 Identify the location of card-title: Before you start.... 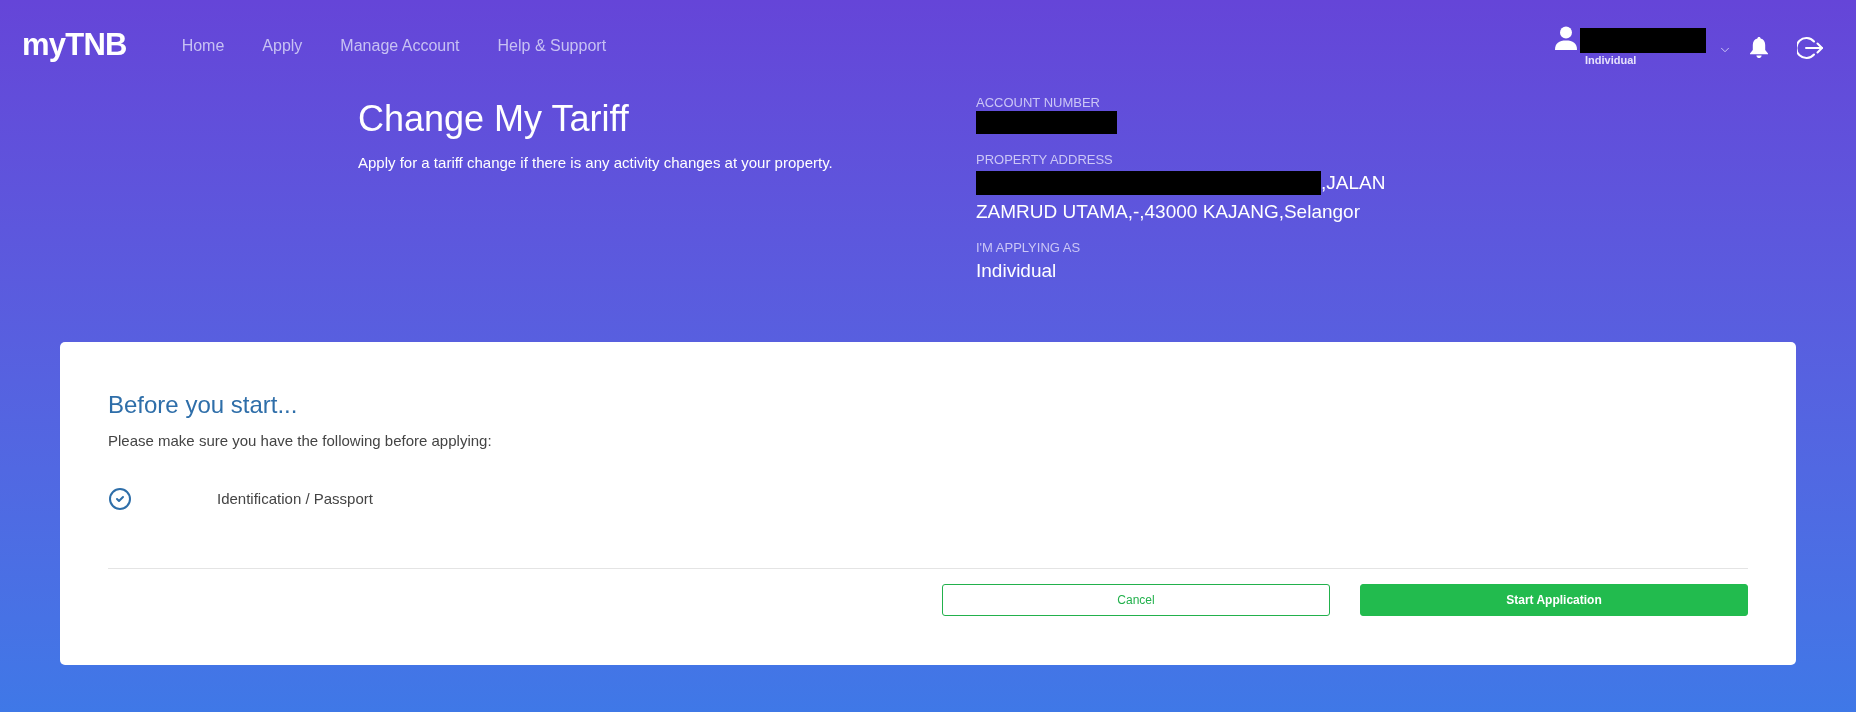
(203, 405).